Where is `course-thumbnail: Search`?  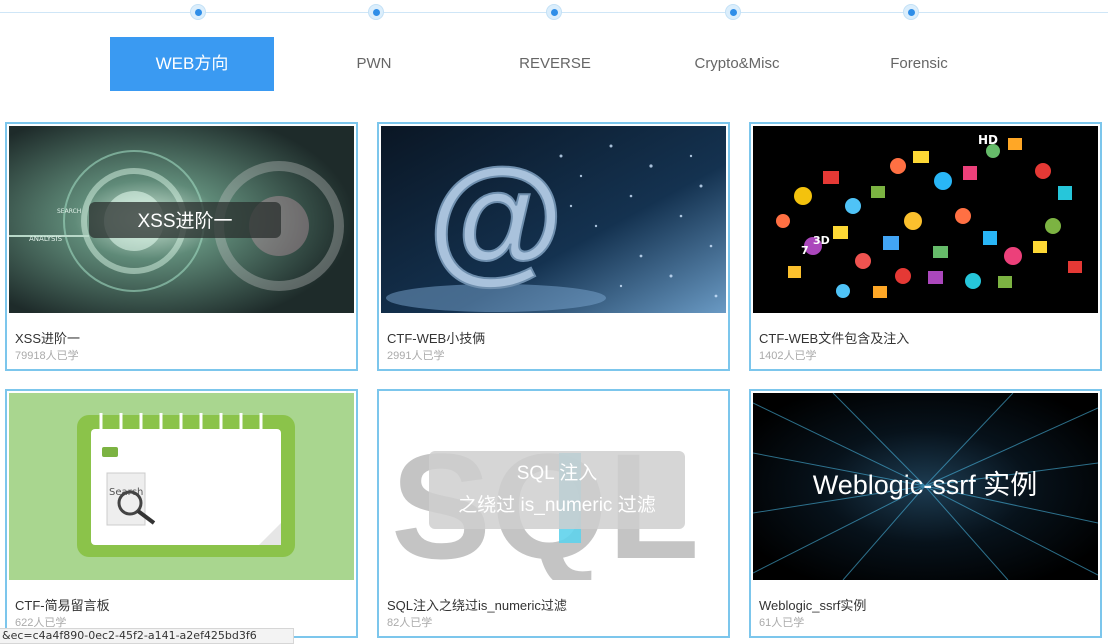
course-thumbnail: Search is located at coordinates (181, 486).